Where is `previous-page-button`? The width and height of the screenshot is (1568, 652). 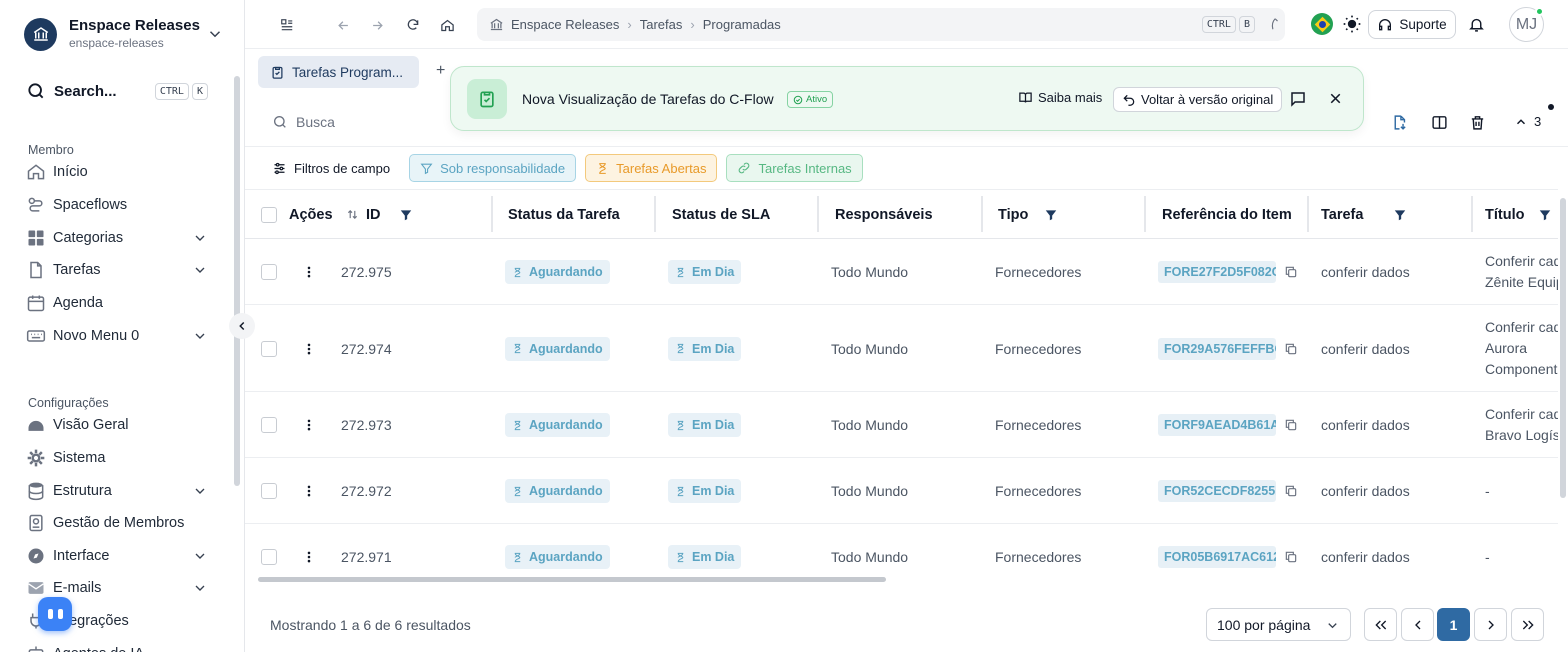 previous-page-button is located at coordinates (1417, 624).